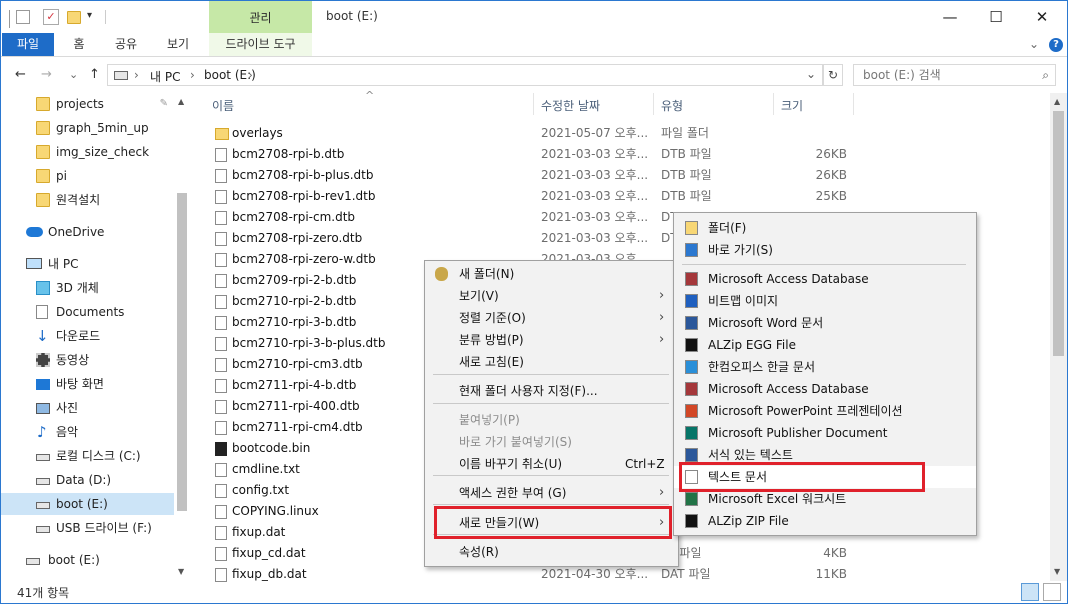 The image size is (1068, 604). Describe the element at coordinates (88, 152) in the screenshot. I see `nav-item-img-size: img_size_check` at that location.